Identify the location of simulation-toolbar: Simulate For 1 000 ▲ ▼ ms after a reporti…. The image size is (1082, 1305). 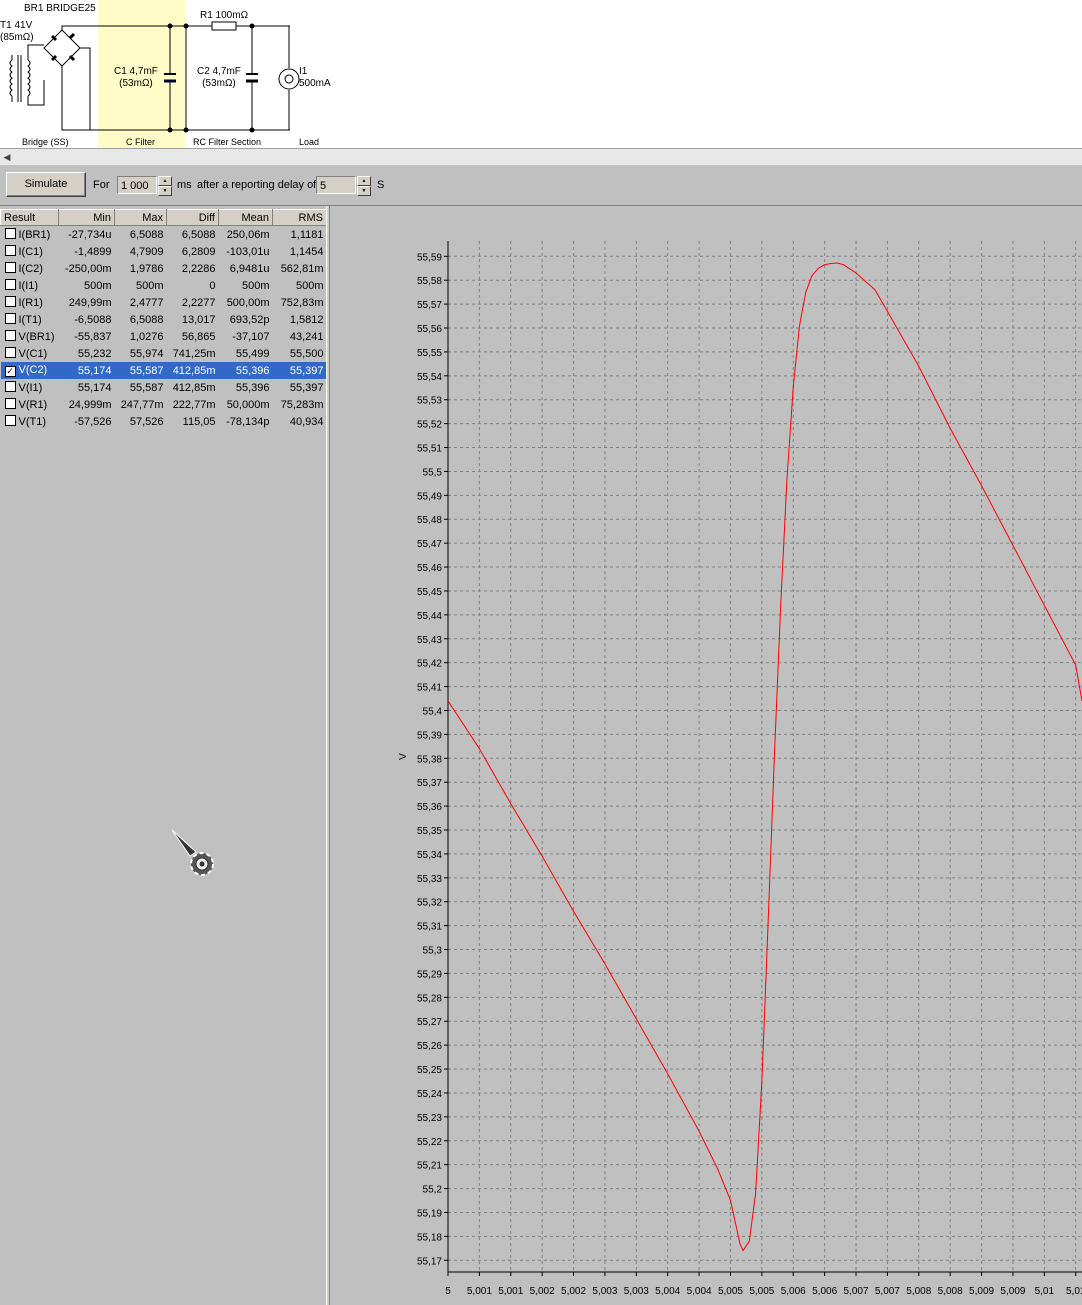
(541, 185).